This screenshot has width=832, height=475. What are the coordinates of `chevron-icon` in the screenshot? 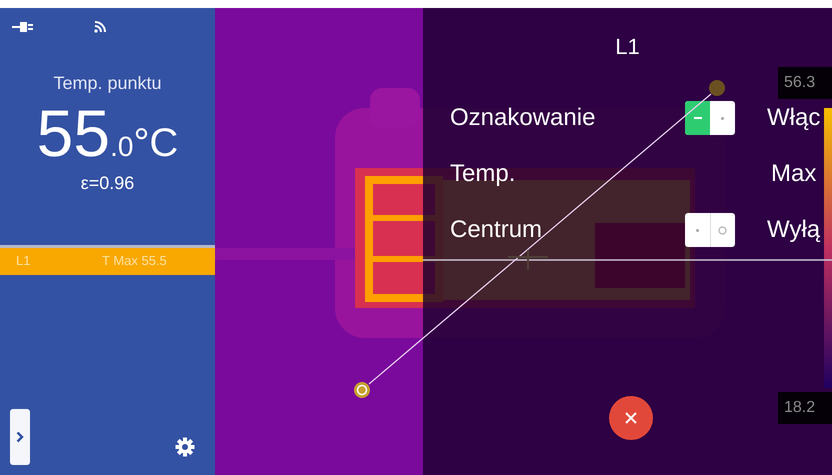 It's located at (20, 436).